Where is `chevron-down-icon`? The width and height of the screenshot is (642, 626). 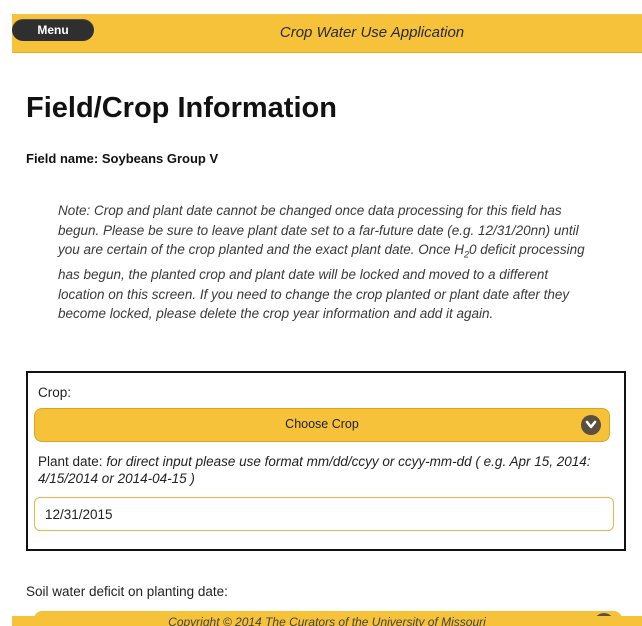
chevron-down-icon is located at coordinates (591, 425).